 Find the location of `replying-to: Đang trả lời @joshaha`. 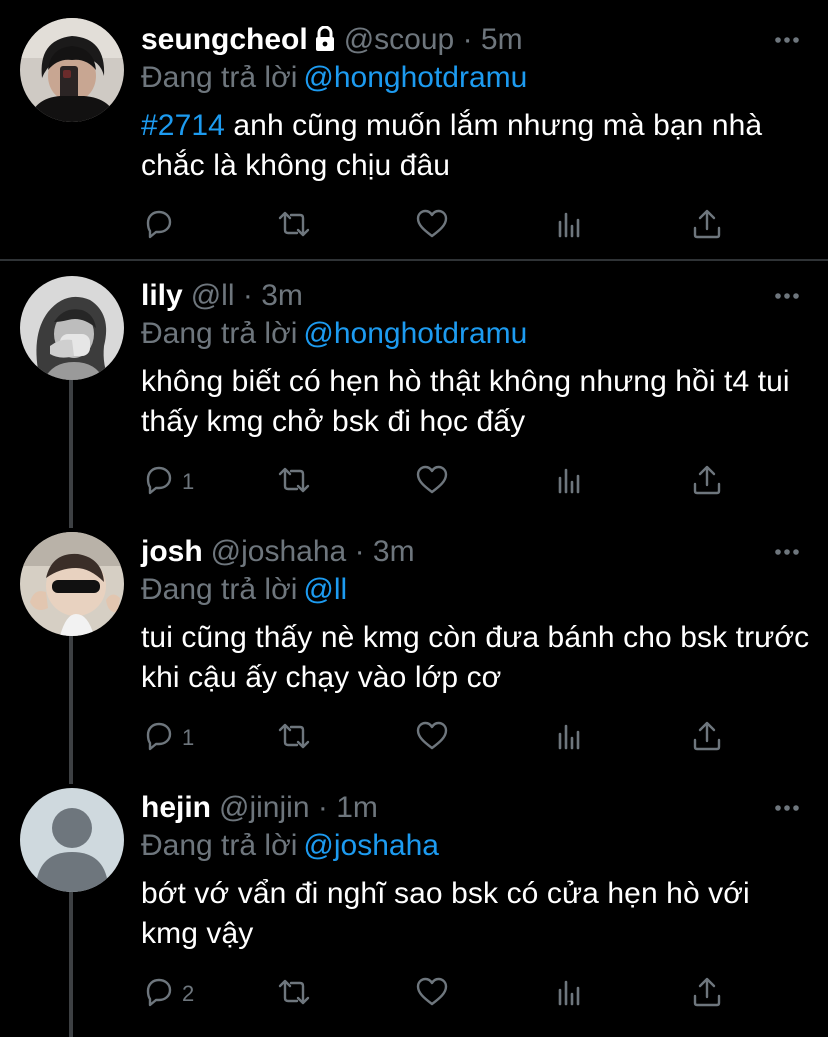

replying-to: Đang trả lời @joshaha is located at coordinates (290, 846).